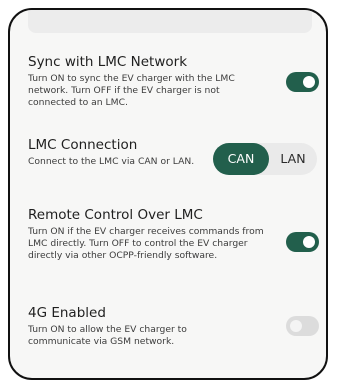 The height and width of the screenshot is (380, 344). I want to click on setting-description: Connect to the LMC via CAN or LAN., so click(111, 161).